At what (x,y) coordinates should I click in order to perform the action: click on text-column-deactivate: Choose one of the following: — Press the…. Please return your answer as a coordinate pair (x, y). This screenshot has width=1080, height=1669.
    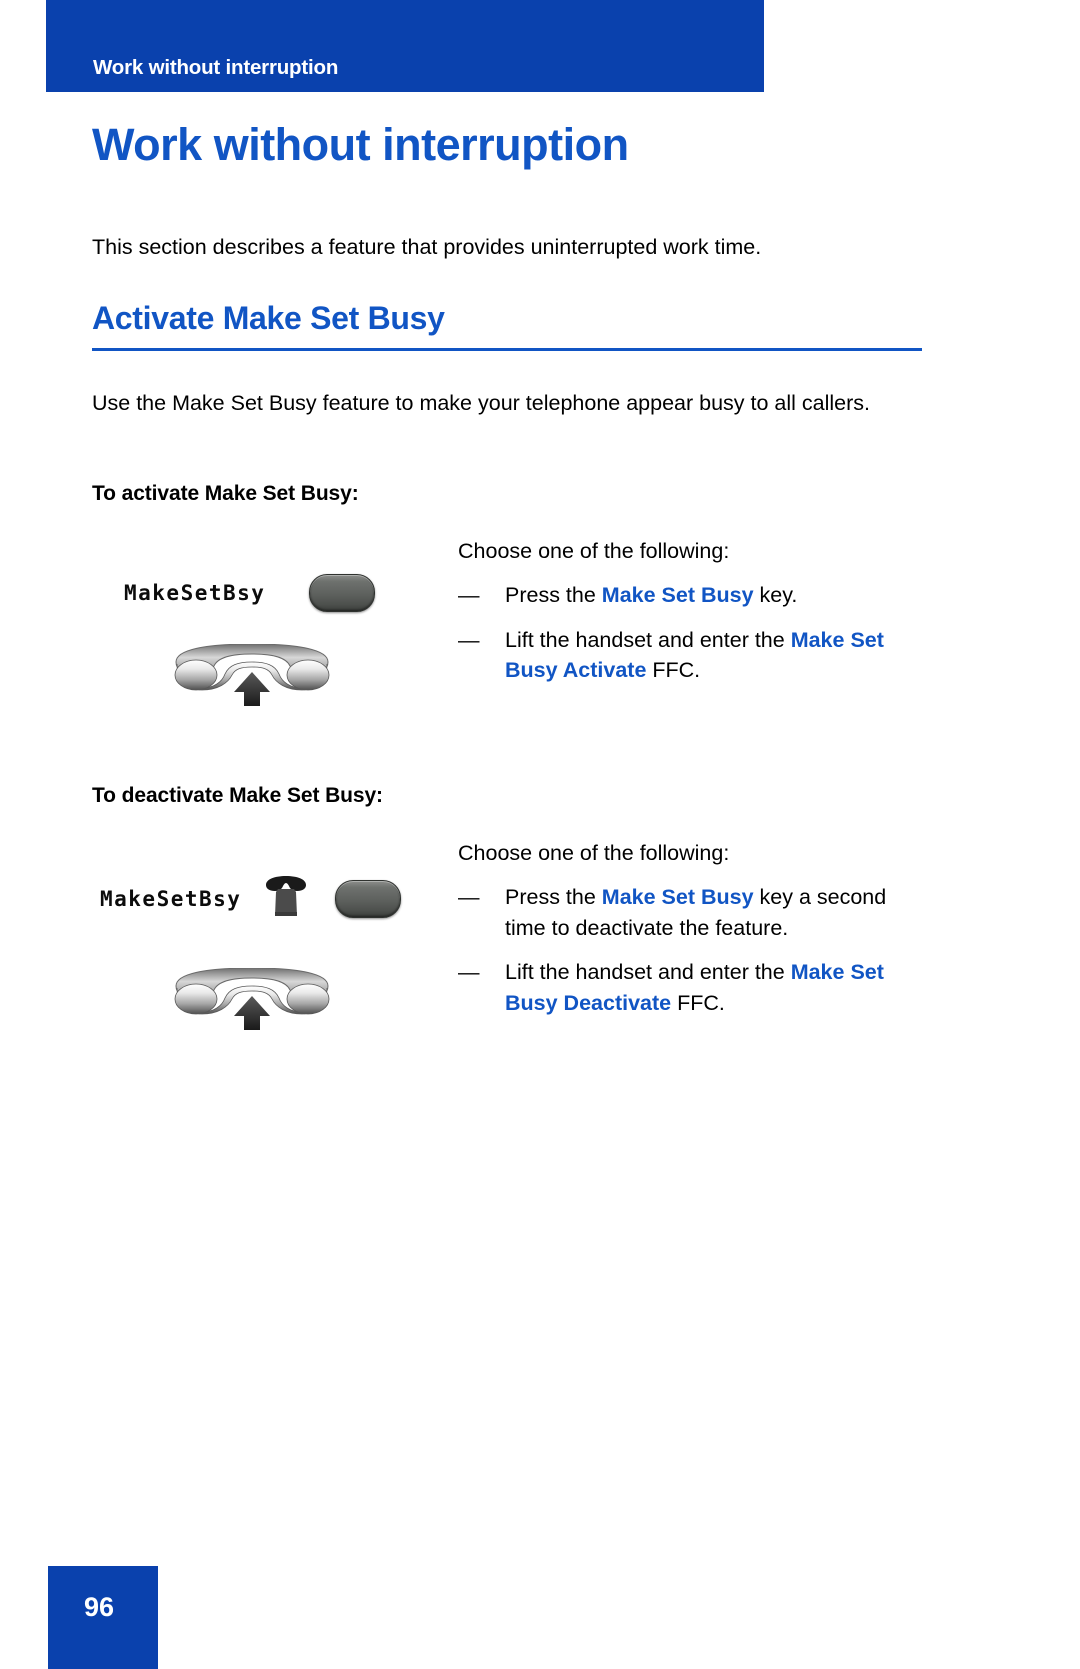
    Looking at the image, I should click on (693, 935).